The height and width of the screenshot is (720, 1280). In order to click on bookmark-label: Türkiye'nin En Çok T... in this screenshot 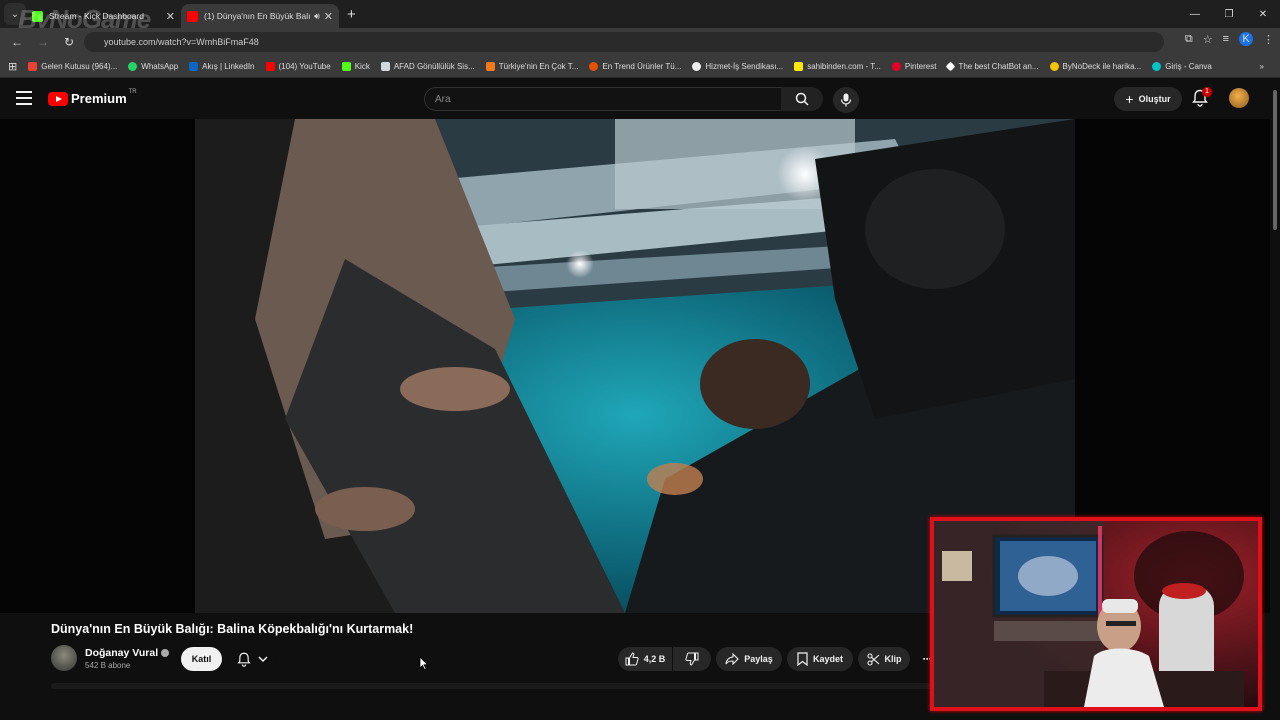, I will do `click(538, 66)`.